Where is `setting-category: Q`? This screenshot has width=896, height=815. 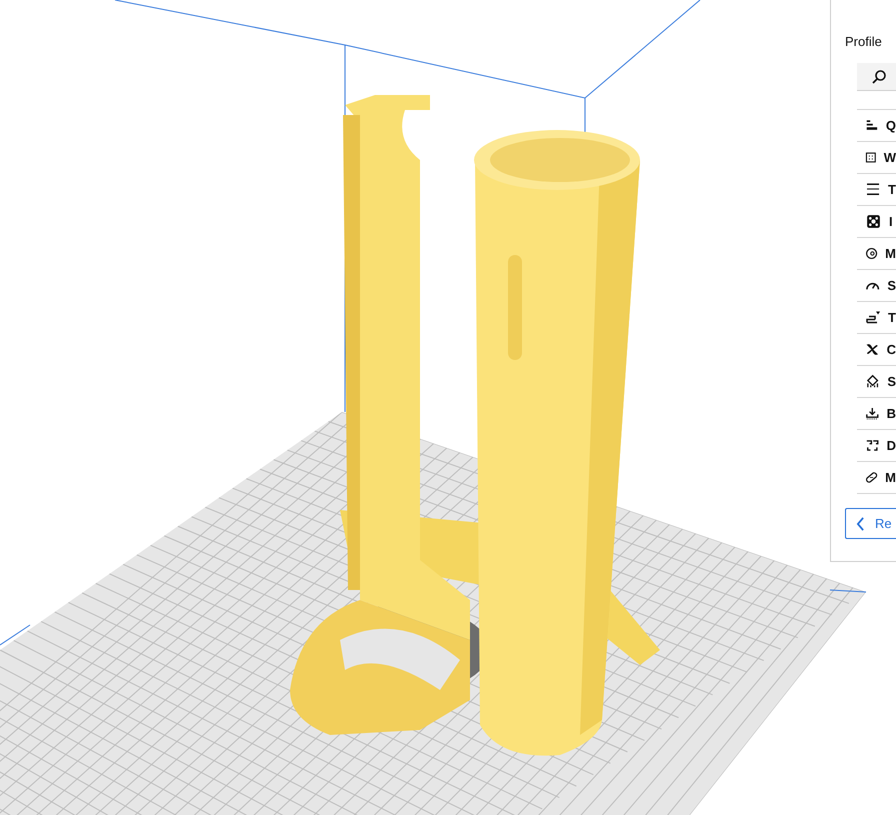 setting-category: Q is located at coordinates (876, 126).